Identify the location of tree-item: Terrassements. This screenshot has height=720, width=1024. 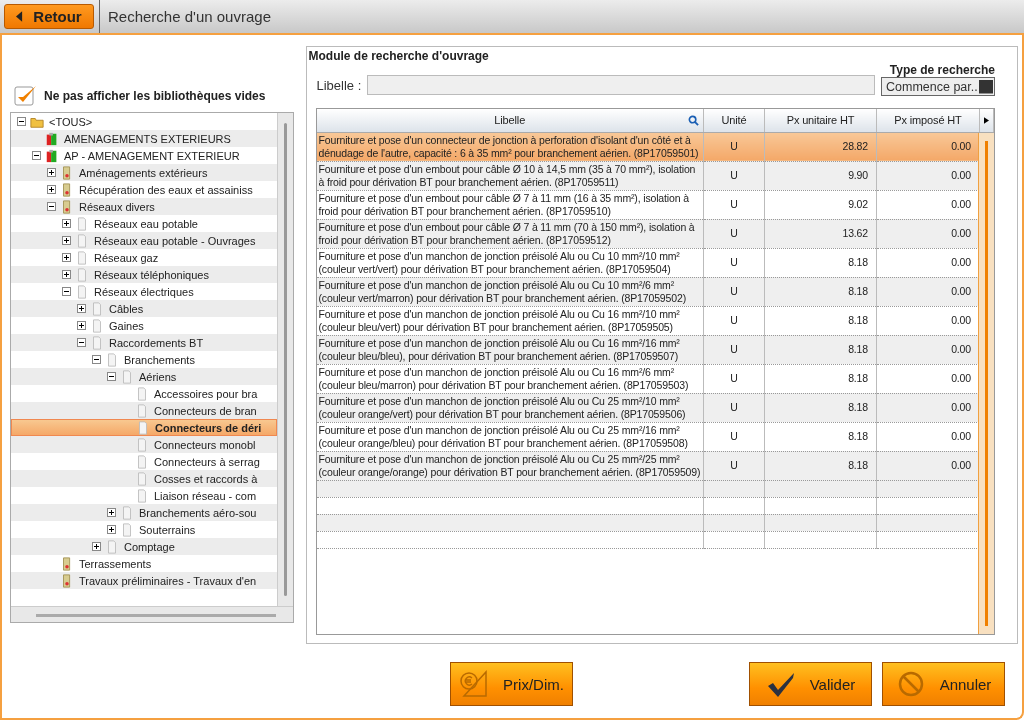
(144, 563).